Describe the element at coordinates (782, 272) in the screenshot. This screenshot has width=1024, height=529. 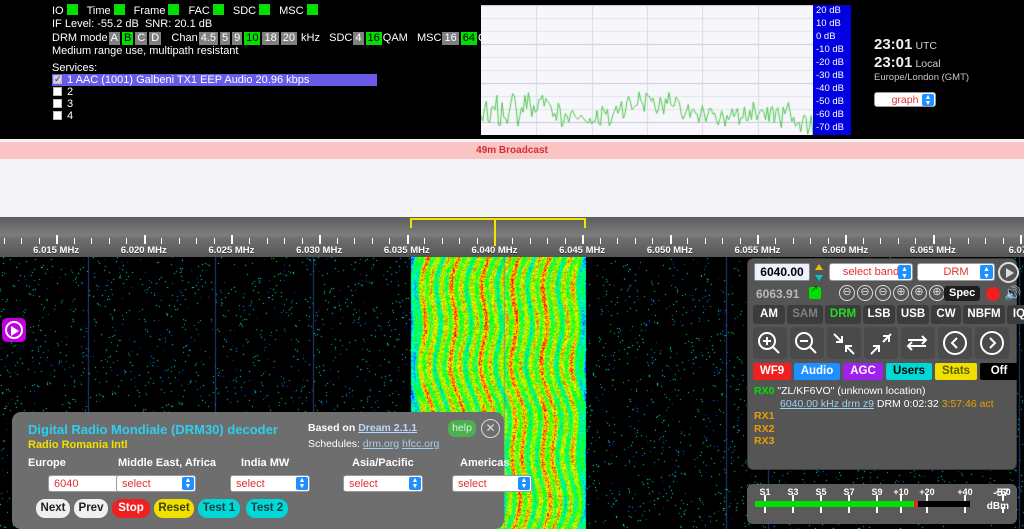
I see `frequency-input: 6040.00` at that location.